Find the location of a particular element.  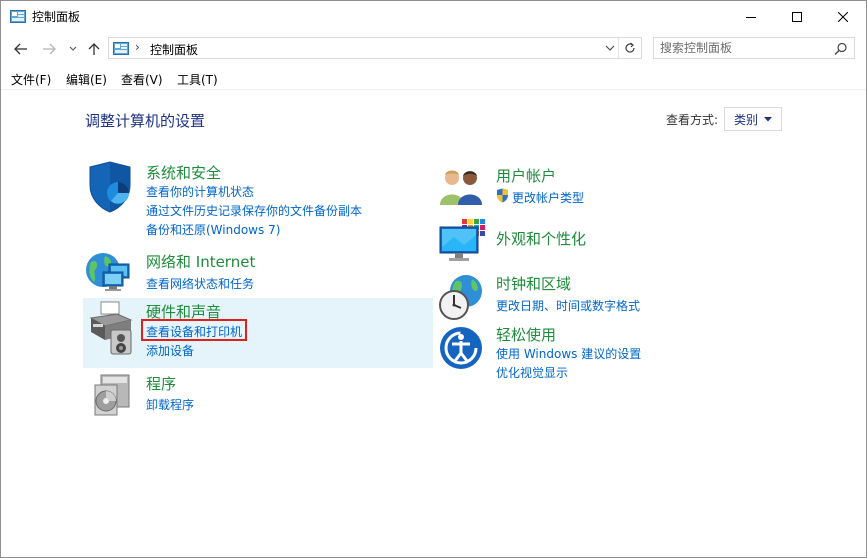

category-system-security: 系统和安全 is located at coordinates (183, 172).